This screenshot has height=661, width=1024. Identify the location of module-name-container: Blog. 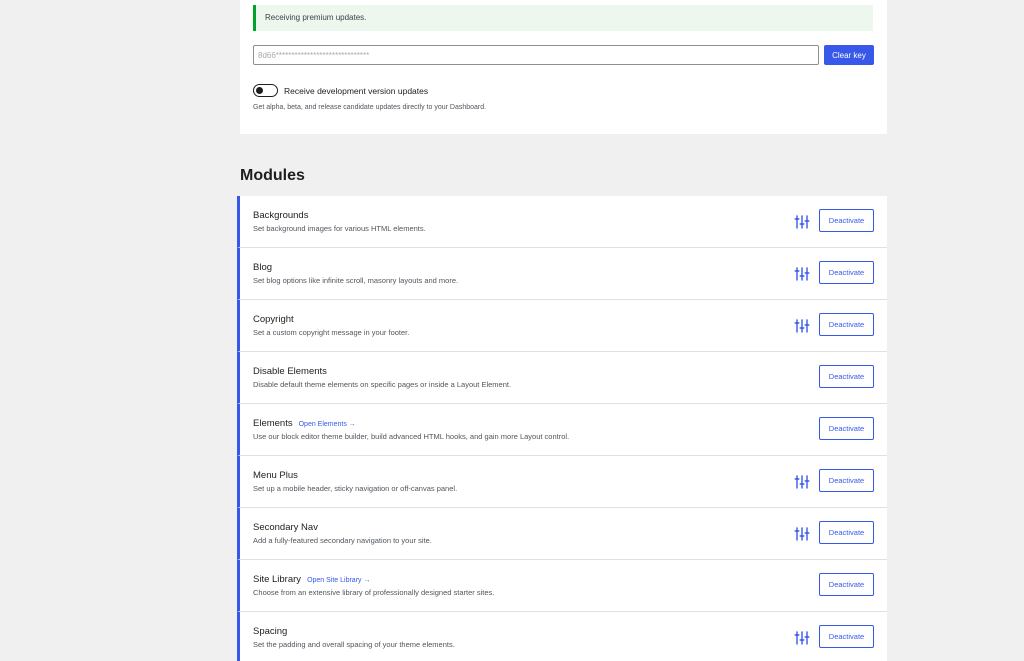
(262, 267).